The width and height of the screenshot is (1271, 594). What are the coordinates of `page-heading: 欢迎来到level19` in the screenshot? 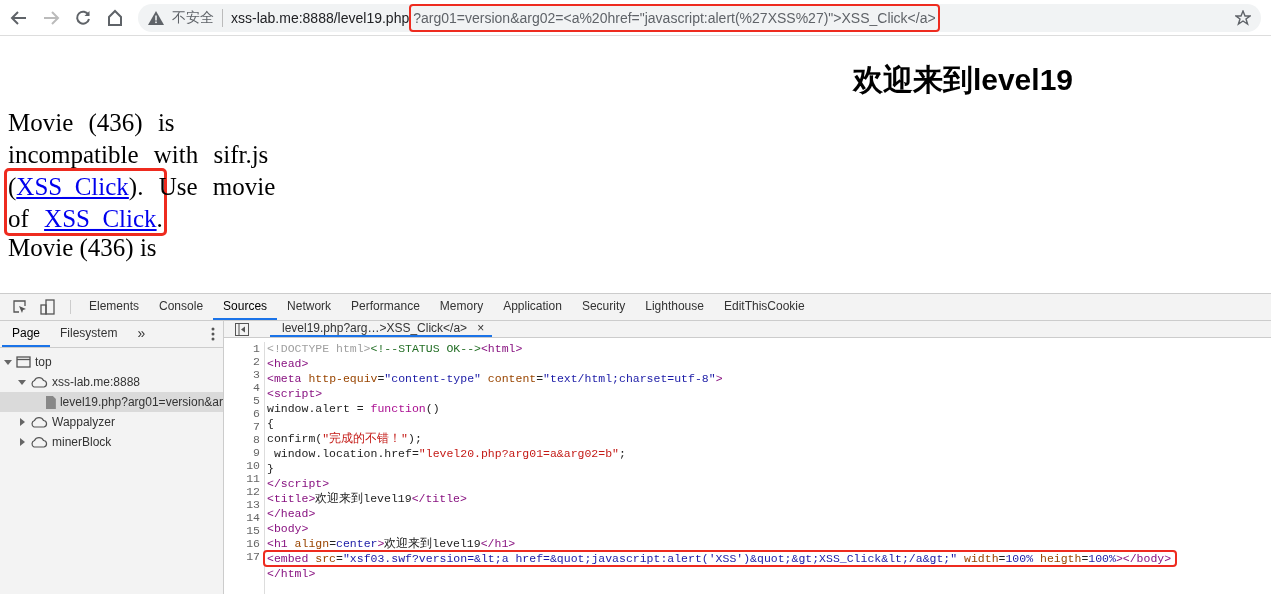 It's located at (962, 80).